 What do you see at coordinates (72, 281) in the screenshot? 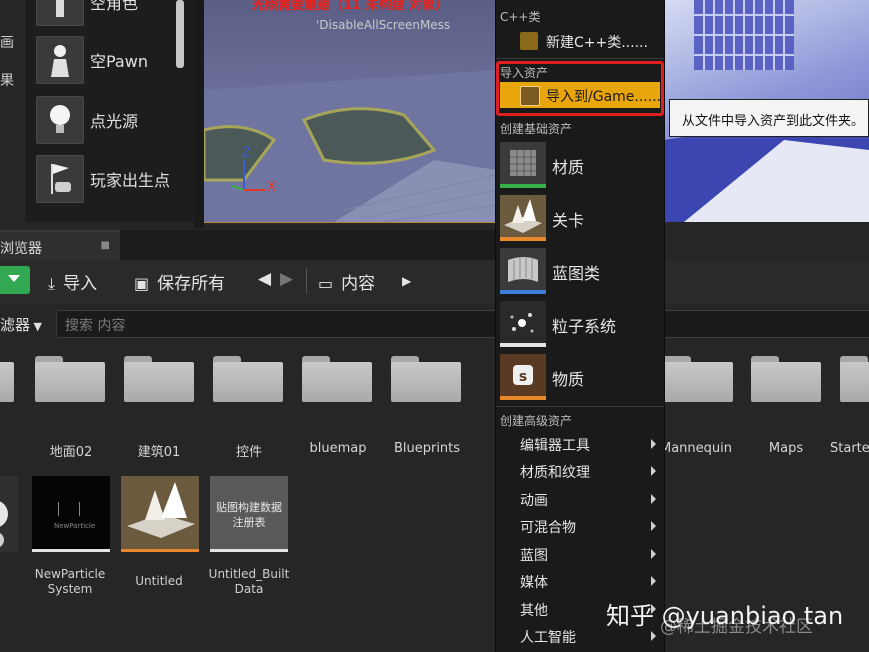
I see `import-button: ⤓ 导入` at bounding box center [72, 281].